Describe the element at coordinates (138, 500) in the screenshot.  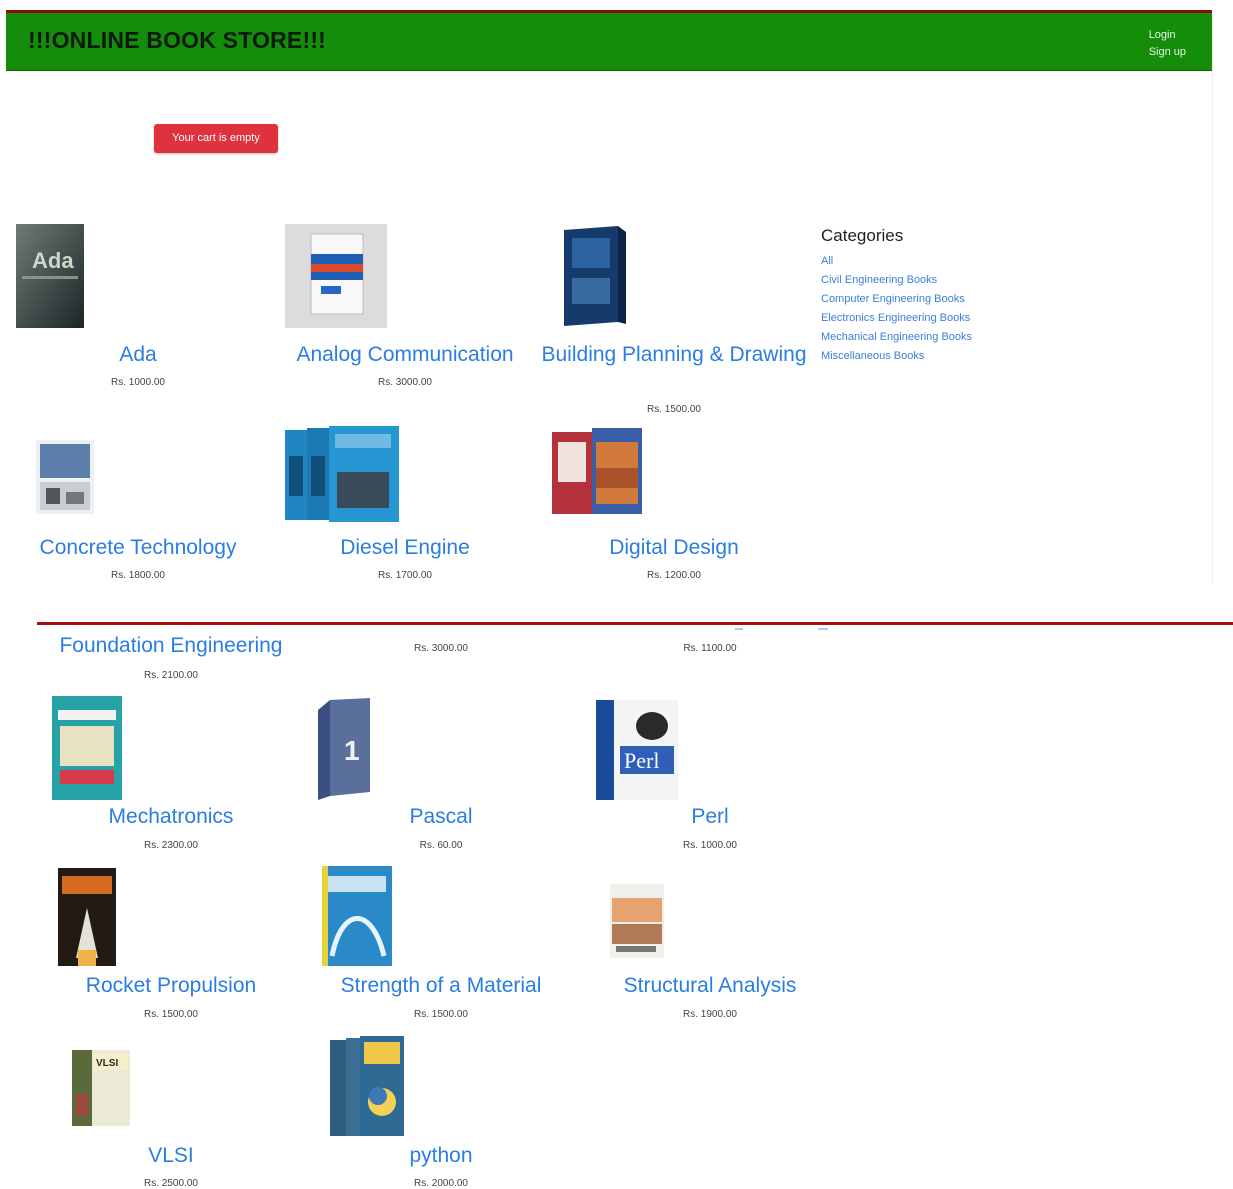
I see `book-card-concrete-technology: Concrete Technology Rs. 1800.00` at that location.